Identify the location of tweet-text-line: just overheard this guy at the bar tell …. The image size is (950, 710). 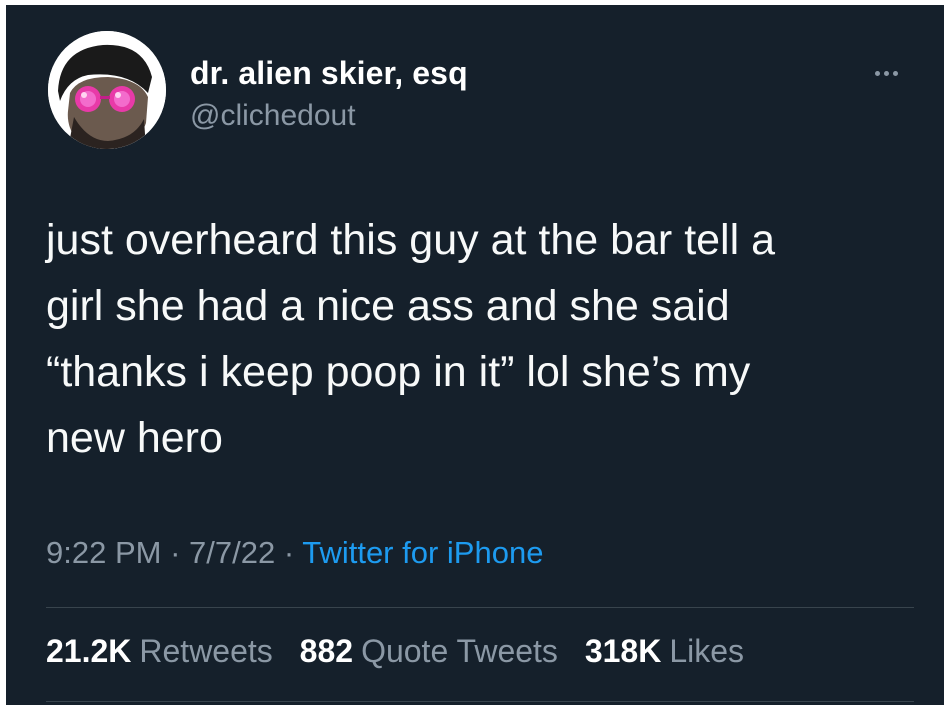
(411, 240).